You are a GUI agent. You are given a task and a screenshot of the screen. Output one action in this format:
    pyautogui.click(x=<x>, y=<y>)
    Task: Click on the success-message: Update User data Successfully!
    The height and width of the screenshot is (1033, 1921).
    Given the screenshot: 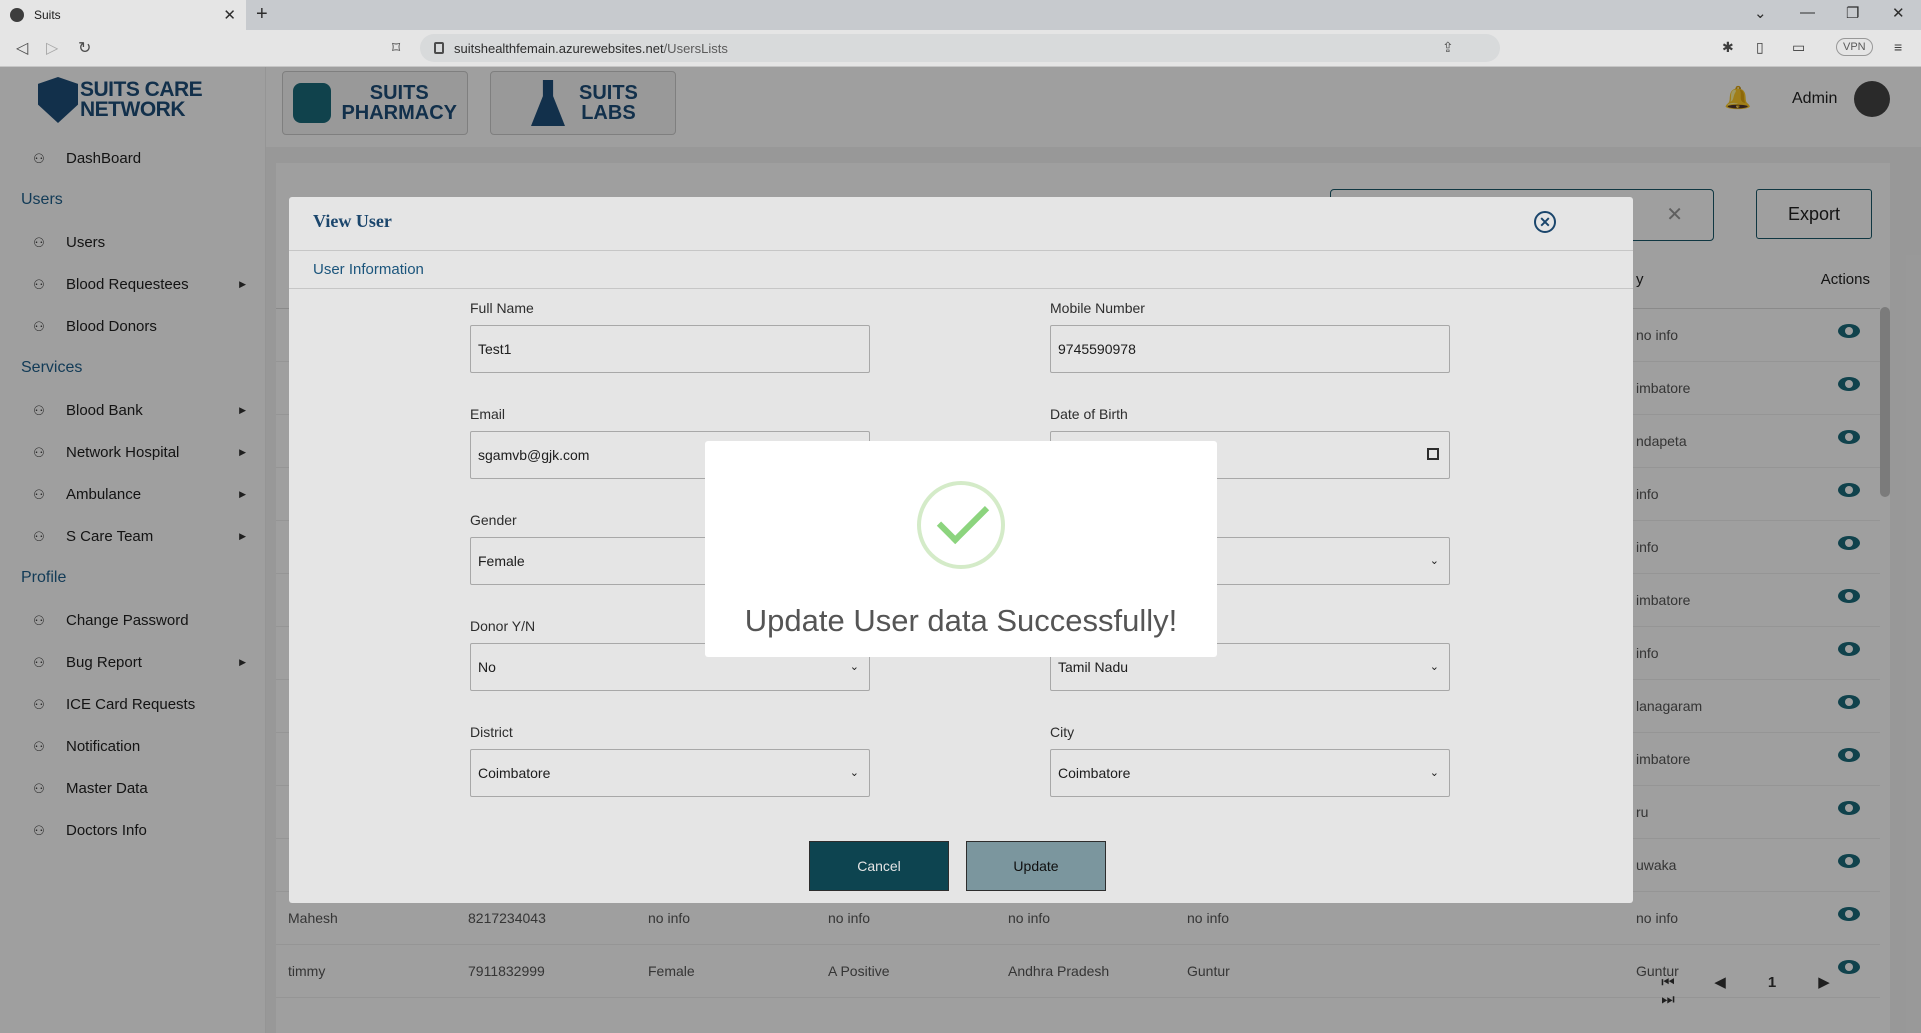 What is the action you would take?
    pyautogui.click(x=961, y=620)
    